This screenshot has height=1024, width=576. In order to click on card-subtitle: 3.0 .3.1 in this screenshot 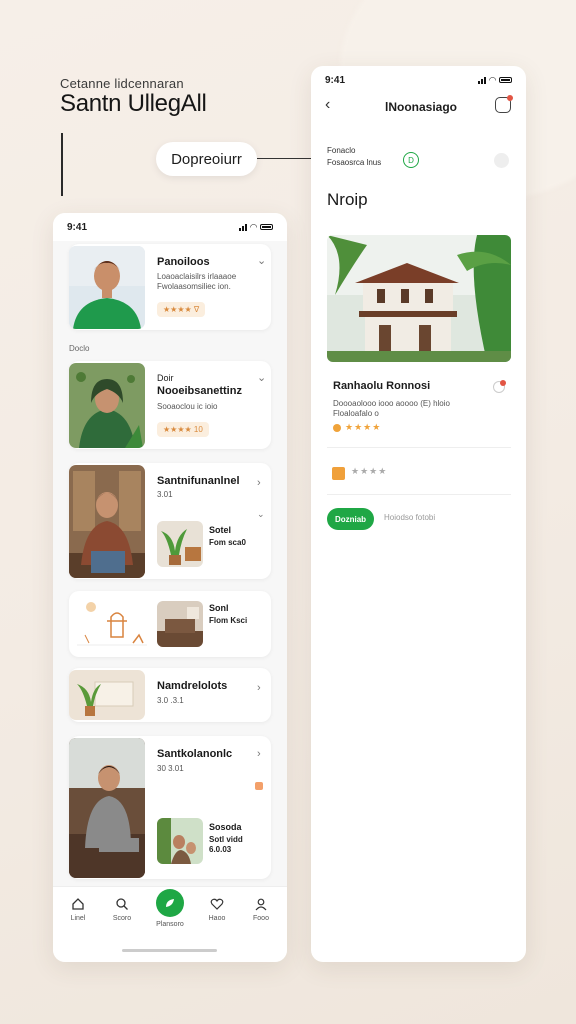, I will do `click(170, 700)`.